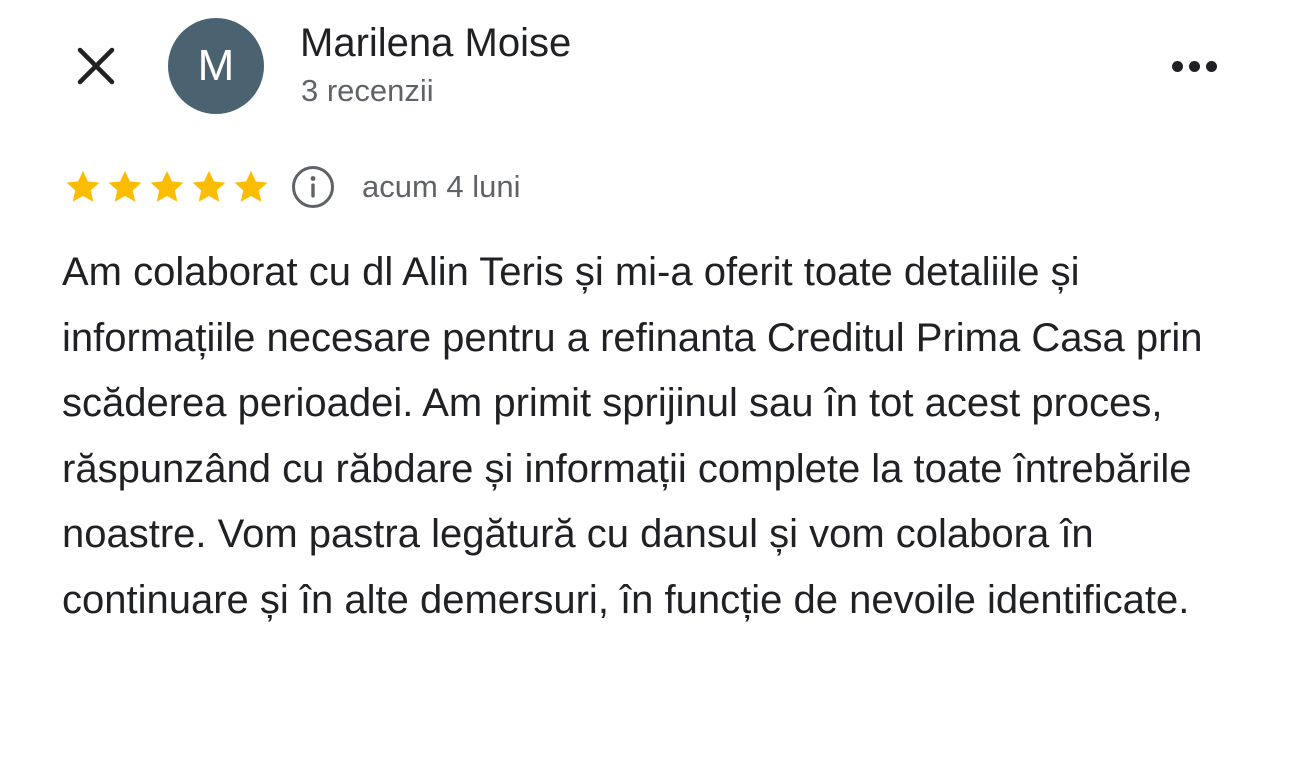 This screenshot has width=1290, height=784. I want to click on review-time: acum 4 luni, so click(441, 186).